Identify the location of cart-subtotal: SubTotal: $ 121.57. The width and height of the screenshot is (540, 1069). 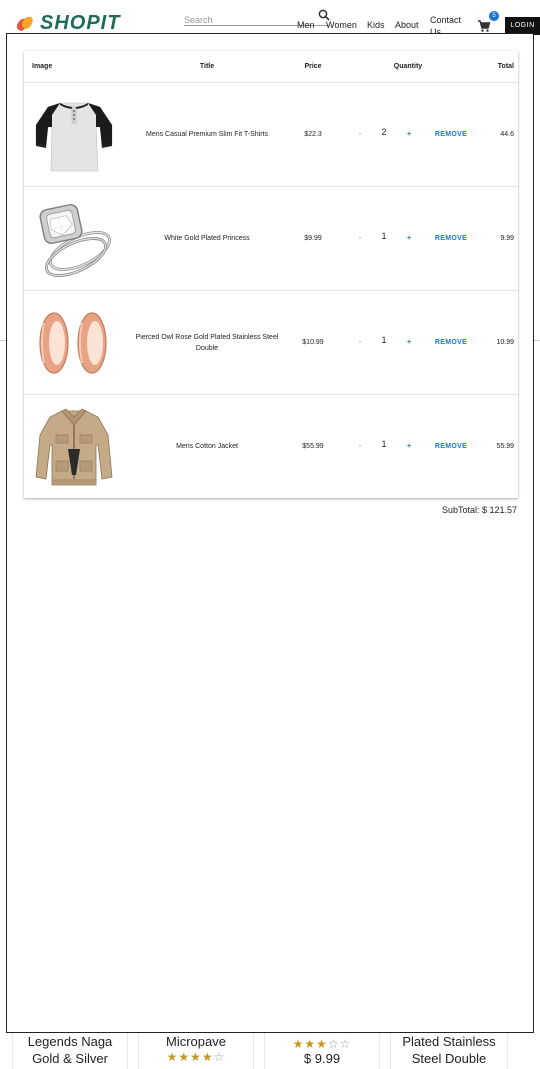
(479, 510).